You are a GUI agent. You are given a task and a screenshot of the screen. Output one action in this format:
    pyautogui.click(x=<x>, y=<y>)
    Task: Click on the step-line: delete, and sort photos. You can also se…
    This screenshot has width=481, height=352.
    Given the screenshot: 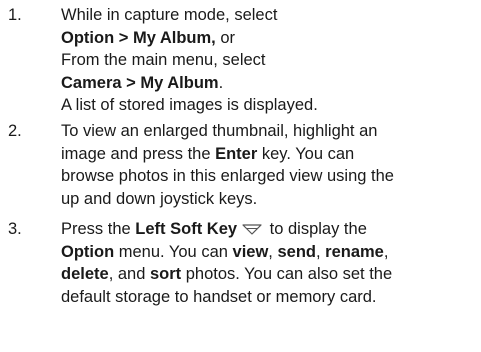 What is the action you would take?
    pyautogui.click(x=270, y=274)
    